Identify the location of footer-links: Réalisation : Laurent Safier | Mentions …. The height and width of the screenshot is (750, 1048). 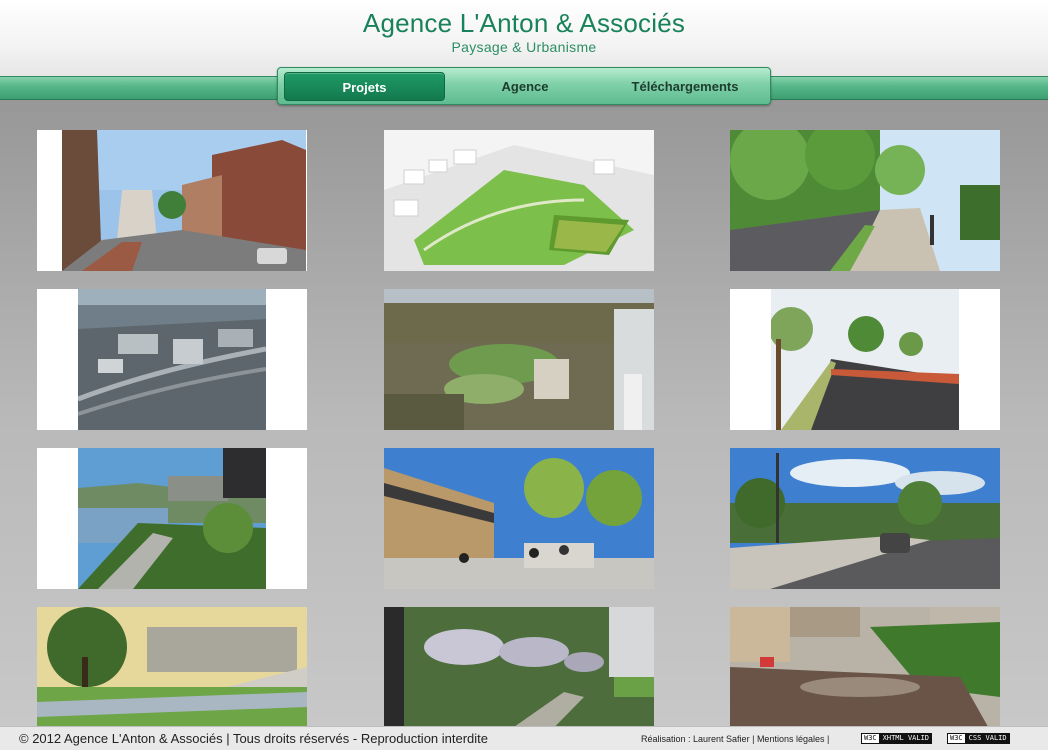
(735, 739).